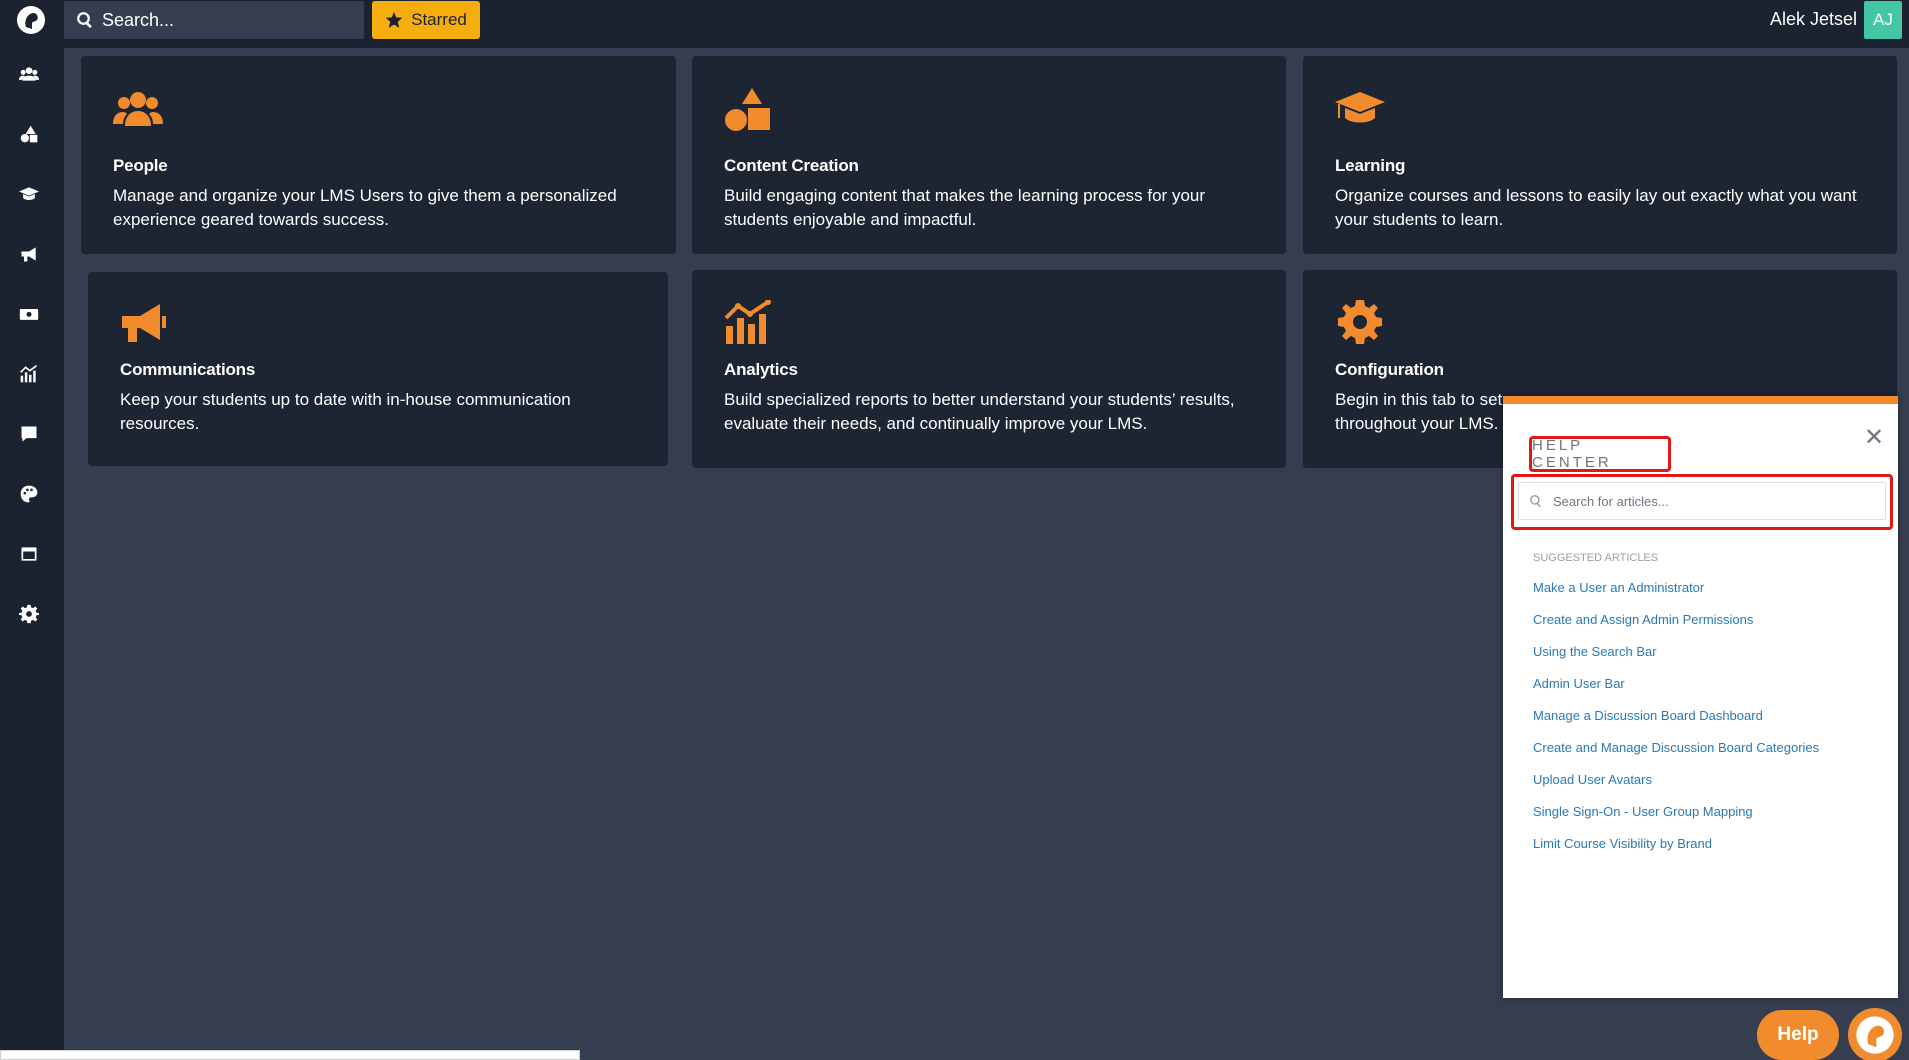 This screenshot has width=1909, height=1060. Describe the element at coordinates (1600, 454) in the screenshot. I see `help-center-title: HELP CENTER` at that location.